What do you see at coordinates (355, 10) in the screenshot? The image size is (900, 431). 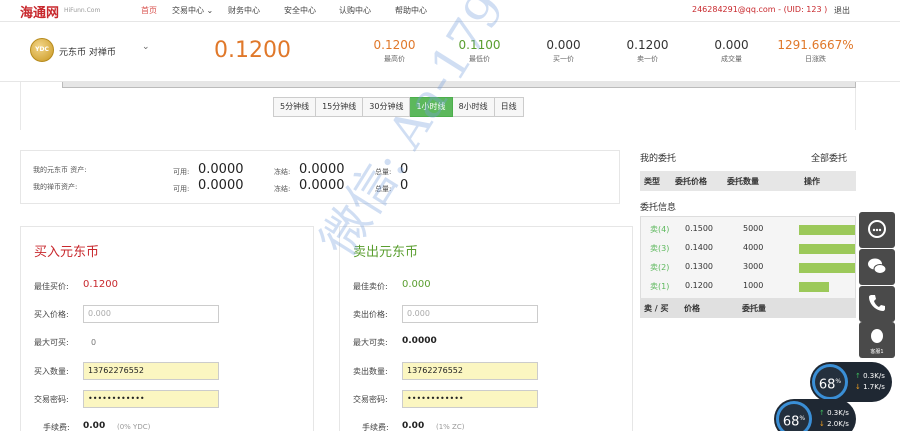 I see `nav-subscription-center: 认购中心` at bounding box center [355, 10].